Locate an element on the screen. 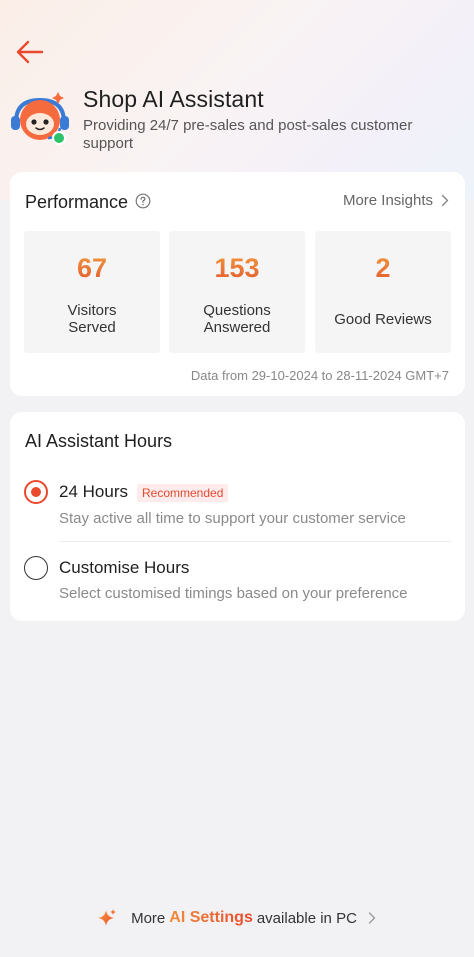 The image size is (474, 957). divider is located at coordinates (255, 541).